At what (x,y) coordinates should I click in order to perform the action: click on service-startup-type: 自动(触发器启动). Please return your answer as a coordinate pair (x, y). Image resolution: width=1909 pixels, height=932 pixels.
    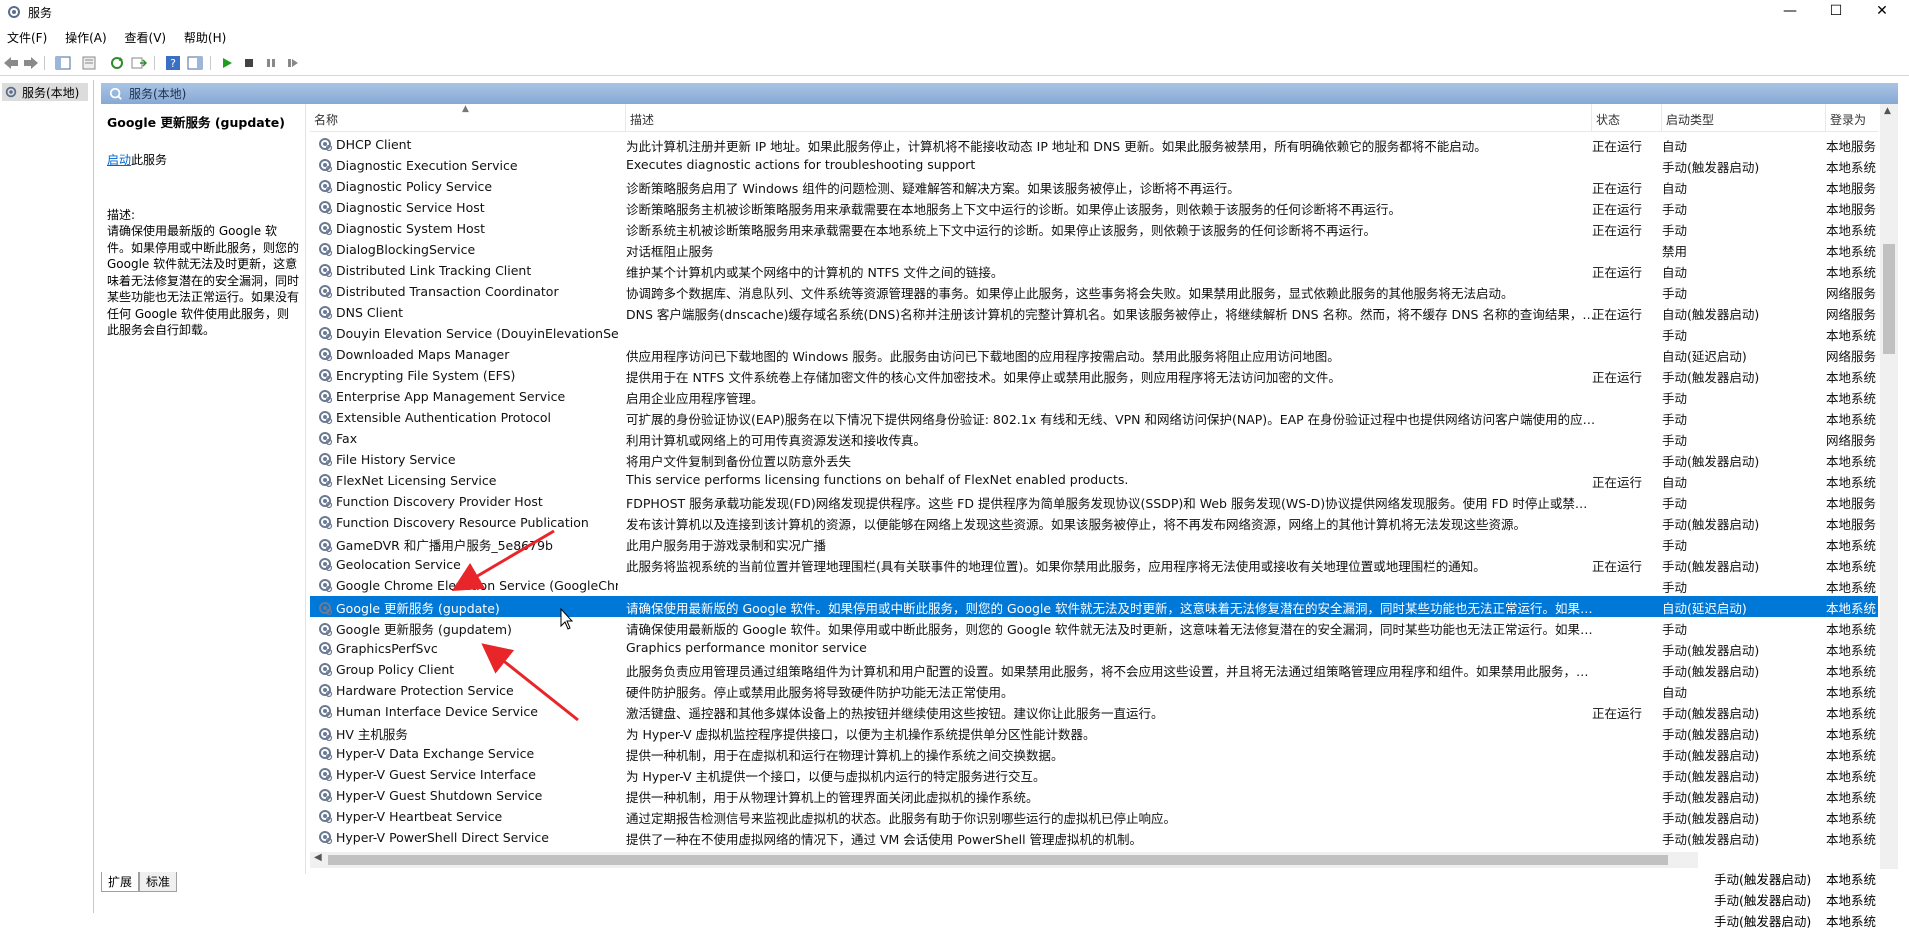
    Looking at the image, I should click on (1711, 314).